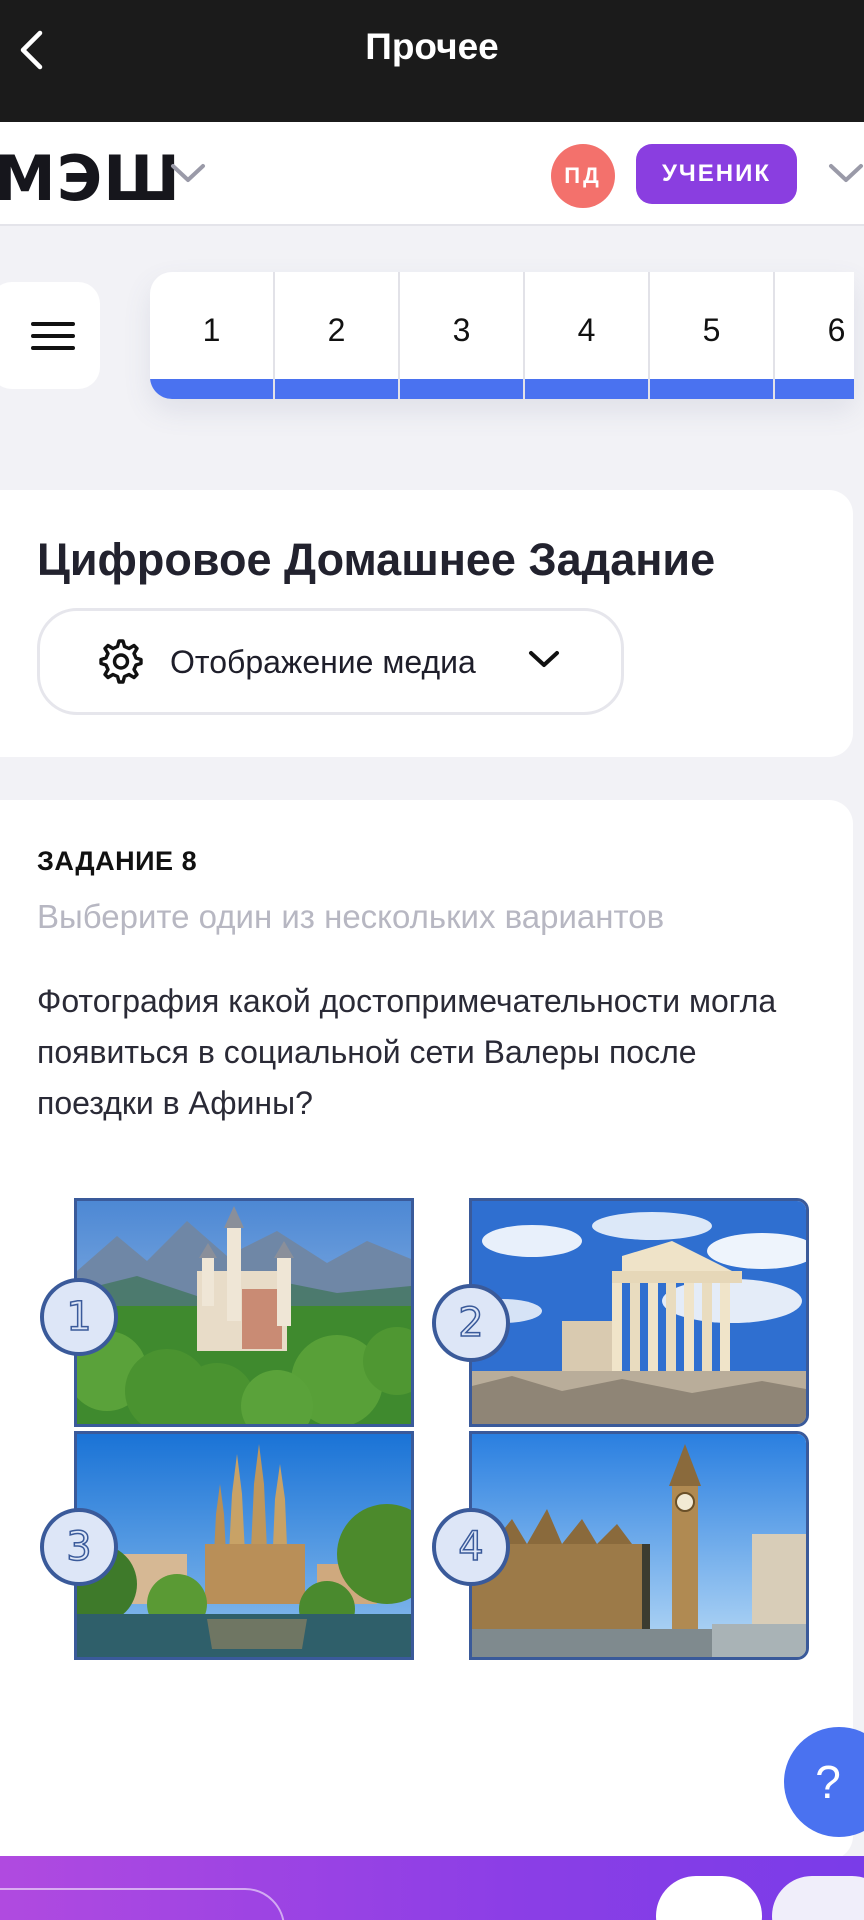 Image resolution: width=864 pixels, height=1920 pixels. I want to click on tab-task: 3, so click(462, 335).